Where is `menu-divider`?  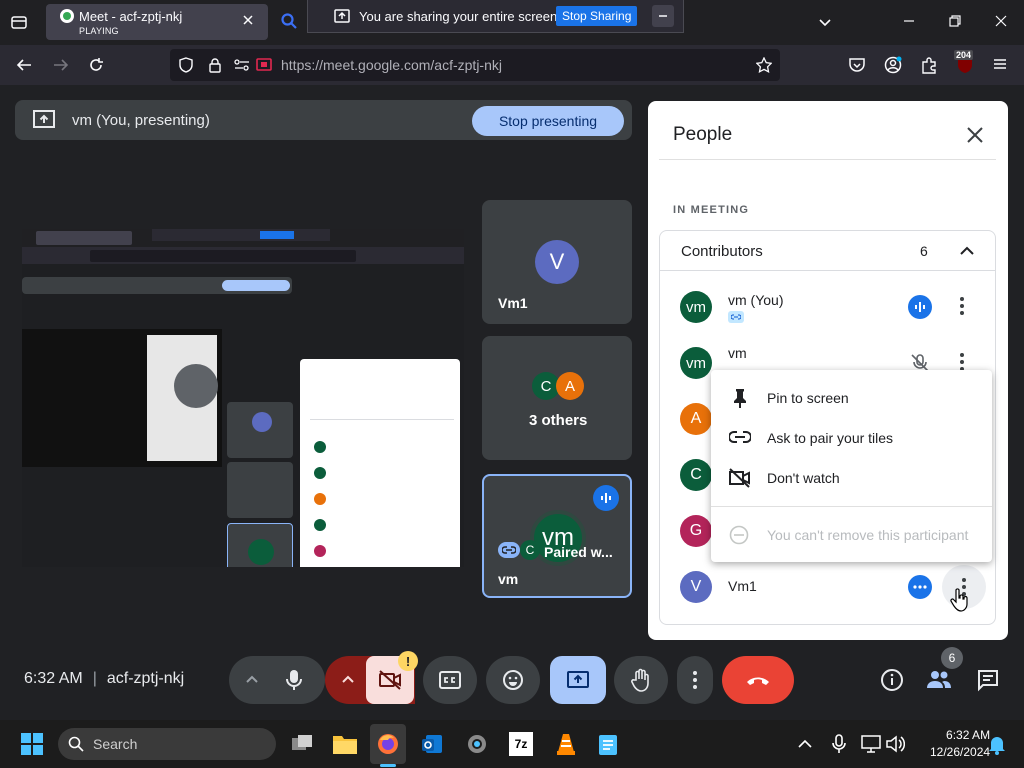 menu-divider is located at coordinates (851, 506).